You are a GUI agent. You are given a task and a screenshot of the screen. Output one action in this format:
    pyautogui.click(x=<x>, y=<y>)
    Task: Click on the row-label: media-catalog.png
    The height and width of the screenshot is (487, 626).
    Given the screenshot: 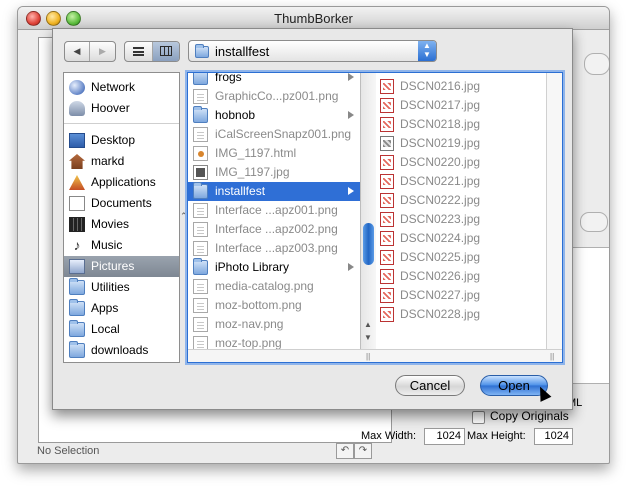 What is the action you would take?
    pyautogui.click(x=264, y=286)
    